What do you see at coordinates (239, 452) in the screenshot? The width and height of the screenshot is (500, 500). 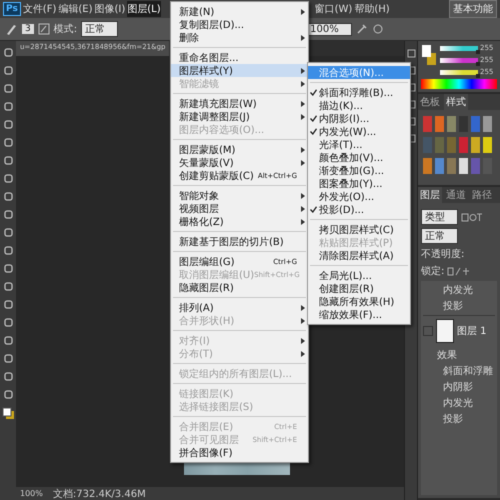 I see `menu-item: 拼合图像(F)` at bounding box center [239, 452].